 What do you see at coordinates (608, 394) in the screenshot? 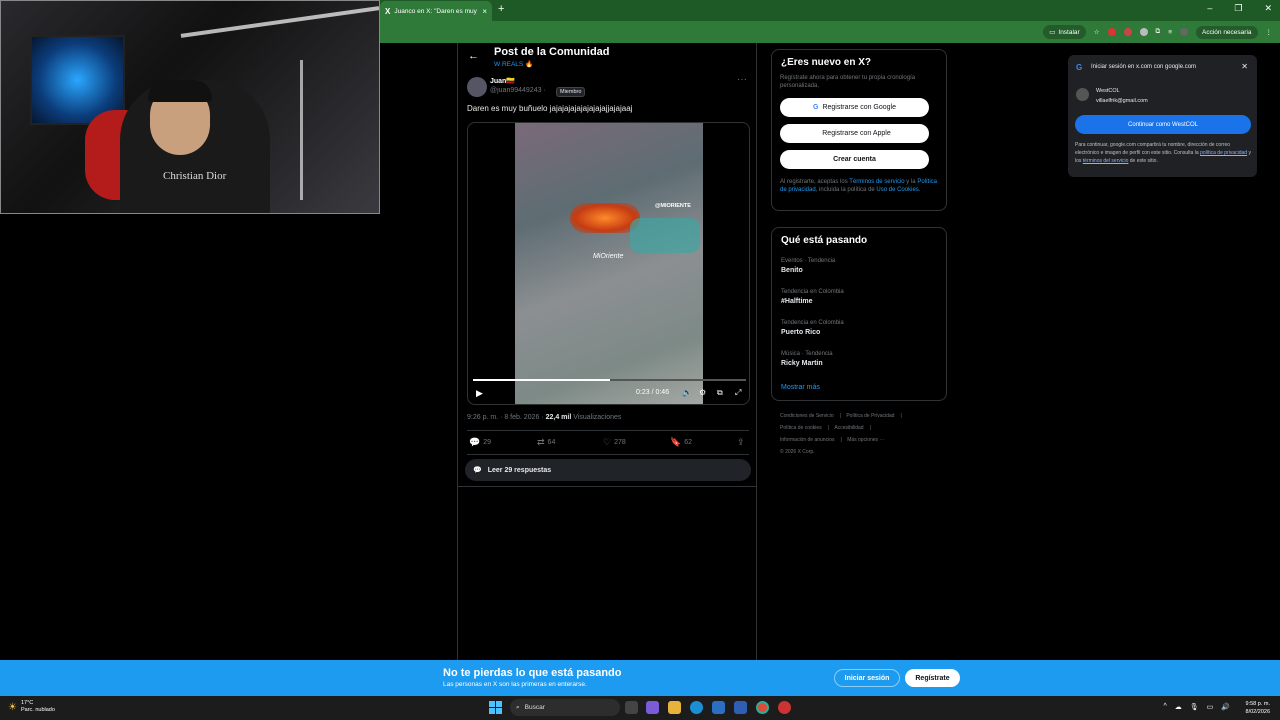
I see `video-controls: ▶ 0:23 / 0:46 🔈 ⚙ ⧉ ⤢` at bounding box center [608, 394].